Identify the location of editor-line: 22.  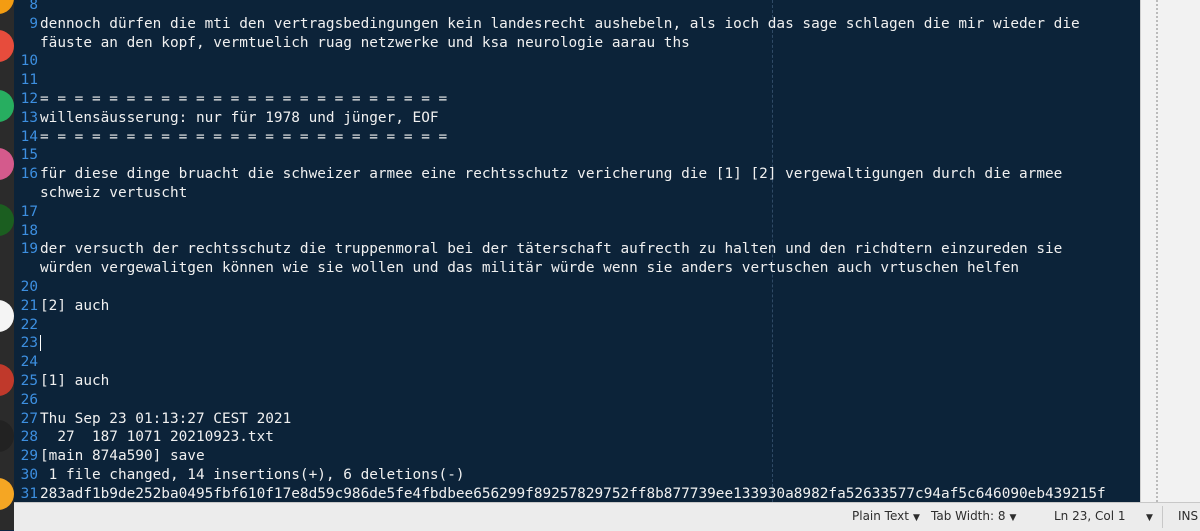
(577, 325).